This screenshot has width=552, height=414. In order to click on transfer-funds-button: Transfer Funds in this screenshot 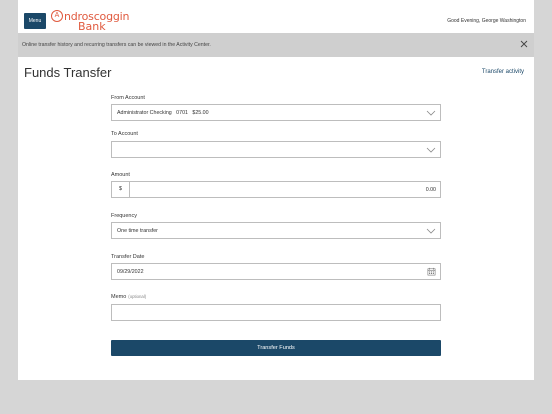, I will do `click(276, 348)`.